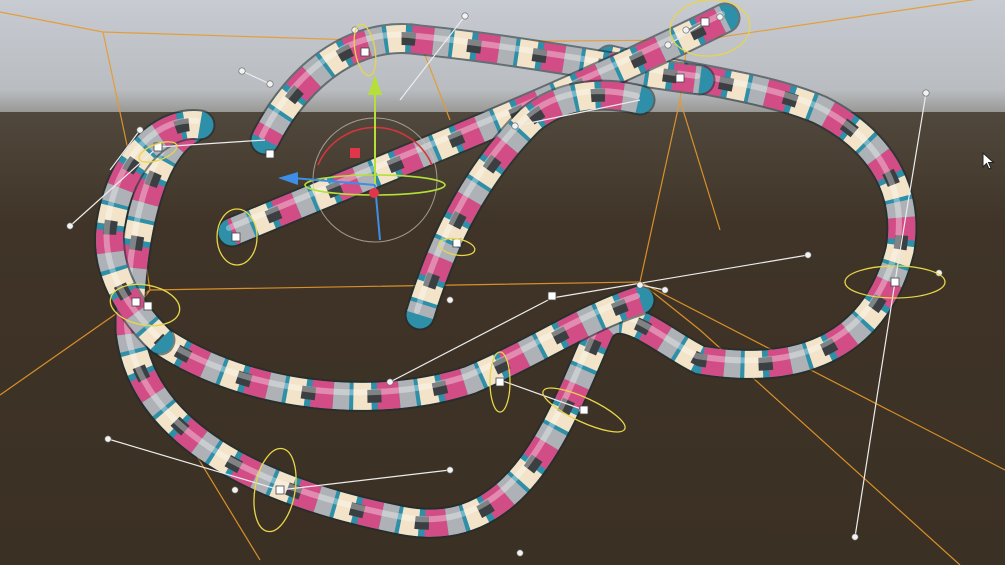 Image resolution: width=1005 pixels, height=565 pixels. What do you see at coordinates (988, 161) in the screenshot?
I see `arrow-cursor-icon` at bounding box center [988, 161].